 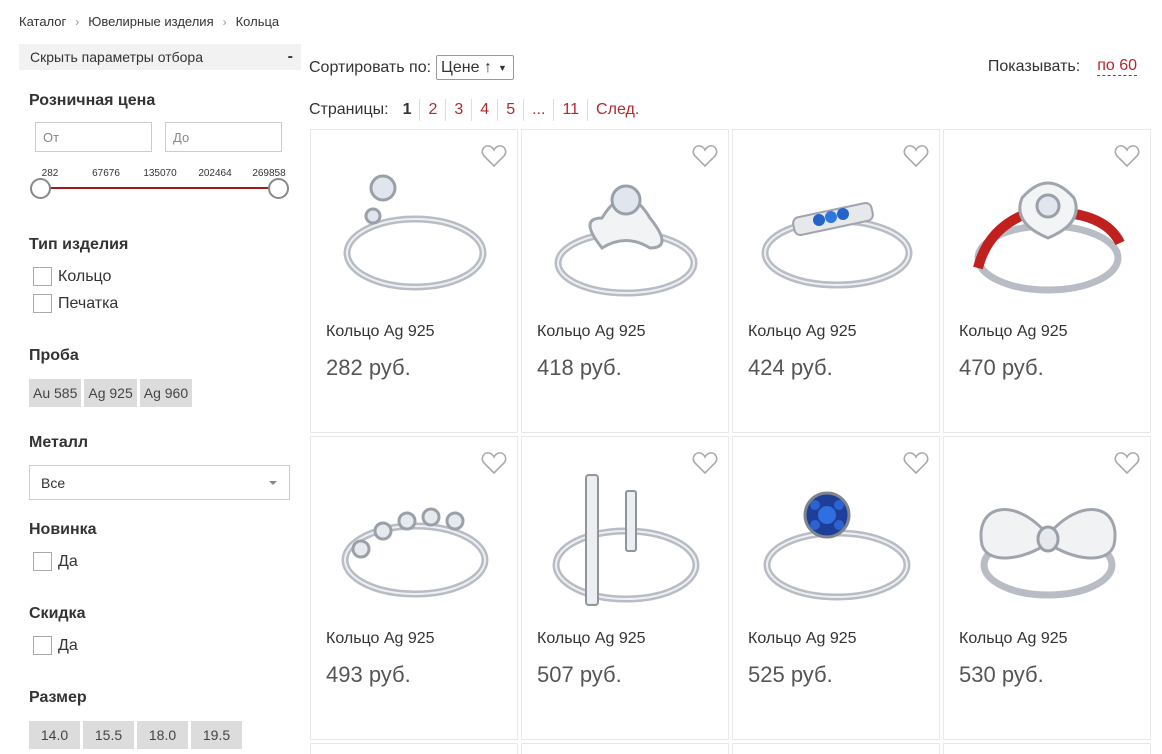 What do you see at coordinates (93, 137) in the screenshot?
I see `price-from-input` at bounding box center [93, 137].